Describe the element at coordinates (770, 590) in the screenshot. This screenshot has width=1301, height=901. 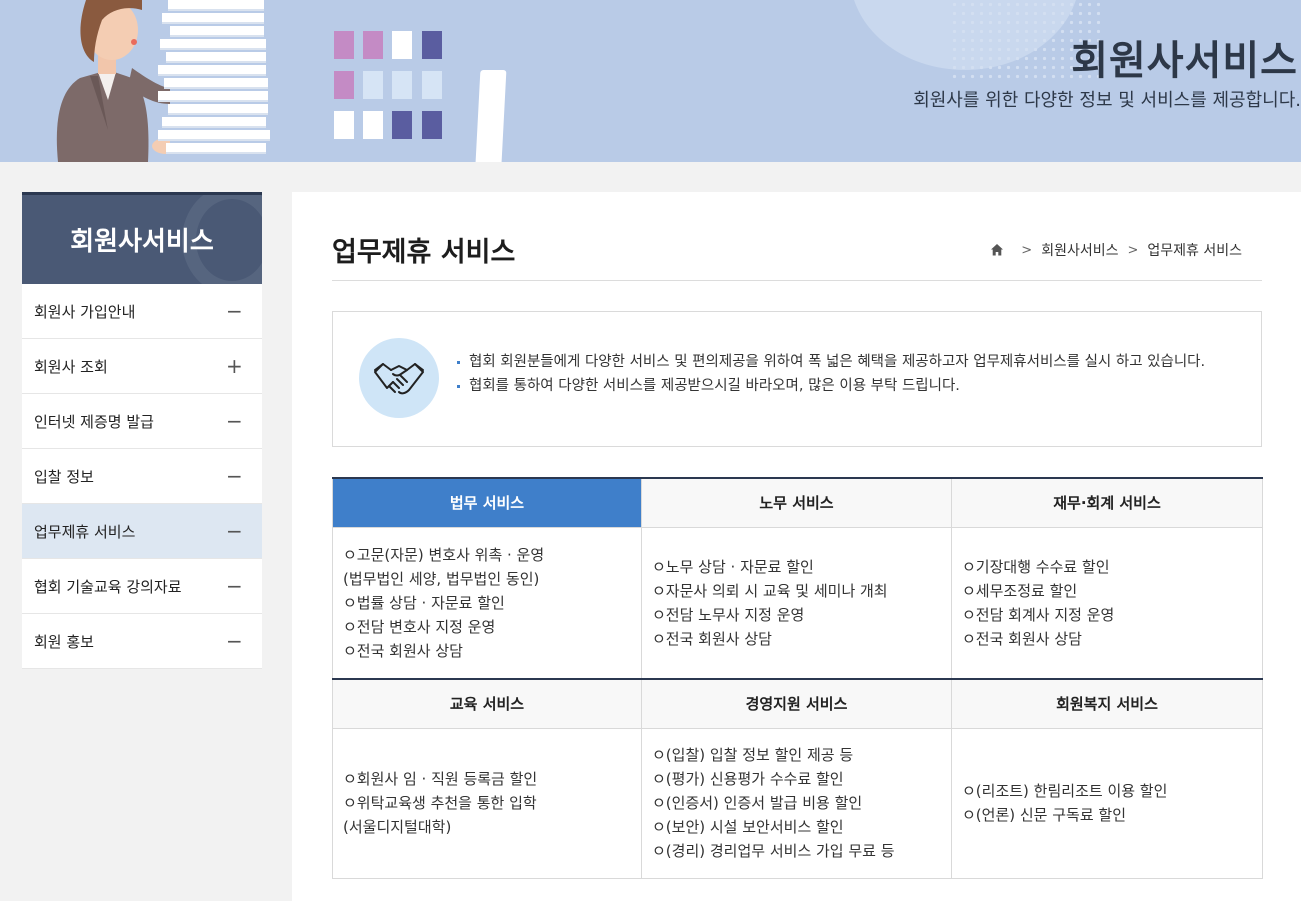
I see `service-line: ㅇ자문사 의뢰 시 교육 및 세미나 개최` at that location.